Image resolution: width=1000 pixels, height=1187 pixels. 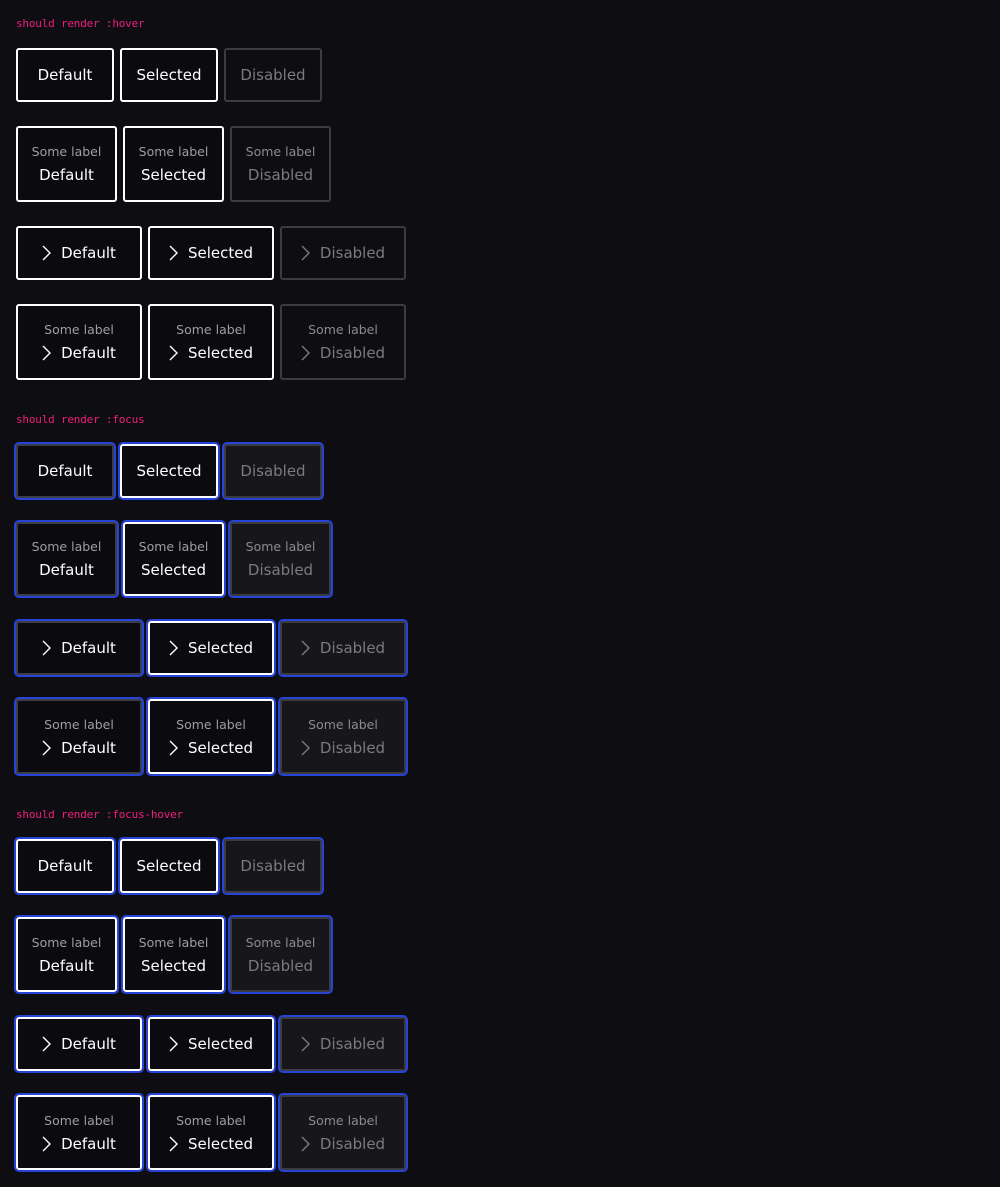 I want to click on section-title-focus-hover: should render :focus-hover, so click(x=99, y=814).